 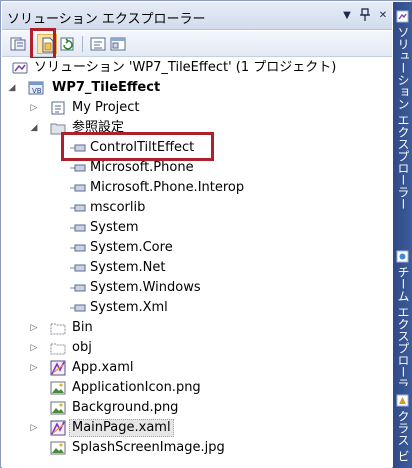 What do you see at coordinates (197, 328) in the screenshot?
I see `tree-item-folder: ▷ Bin` at bounding box center [197, 328].